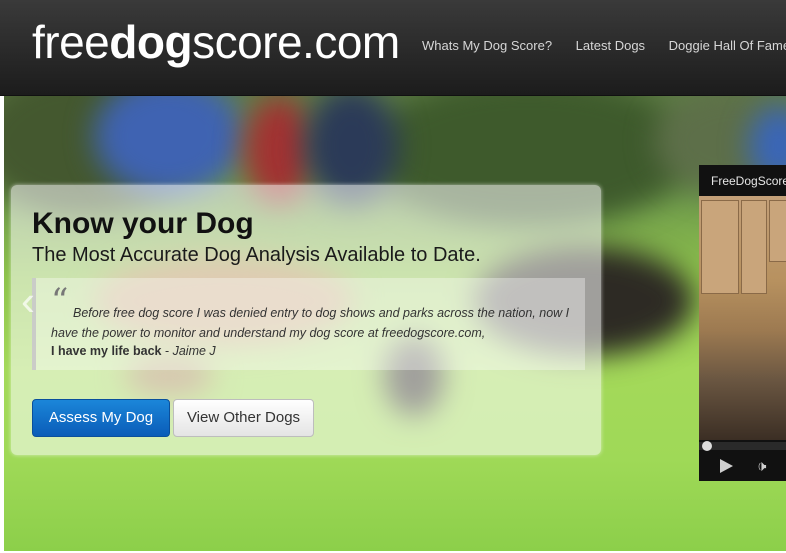 The width and height of the screenshot is (786, 553). What do you see at coordinates (487, 45) in the screenshot?
I see `nav-link-whats-my-dog-score: Whats My Dog Score?` at bounding box center [487, 45].